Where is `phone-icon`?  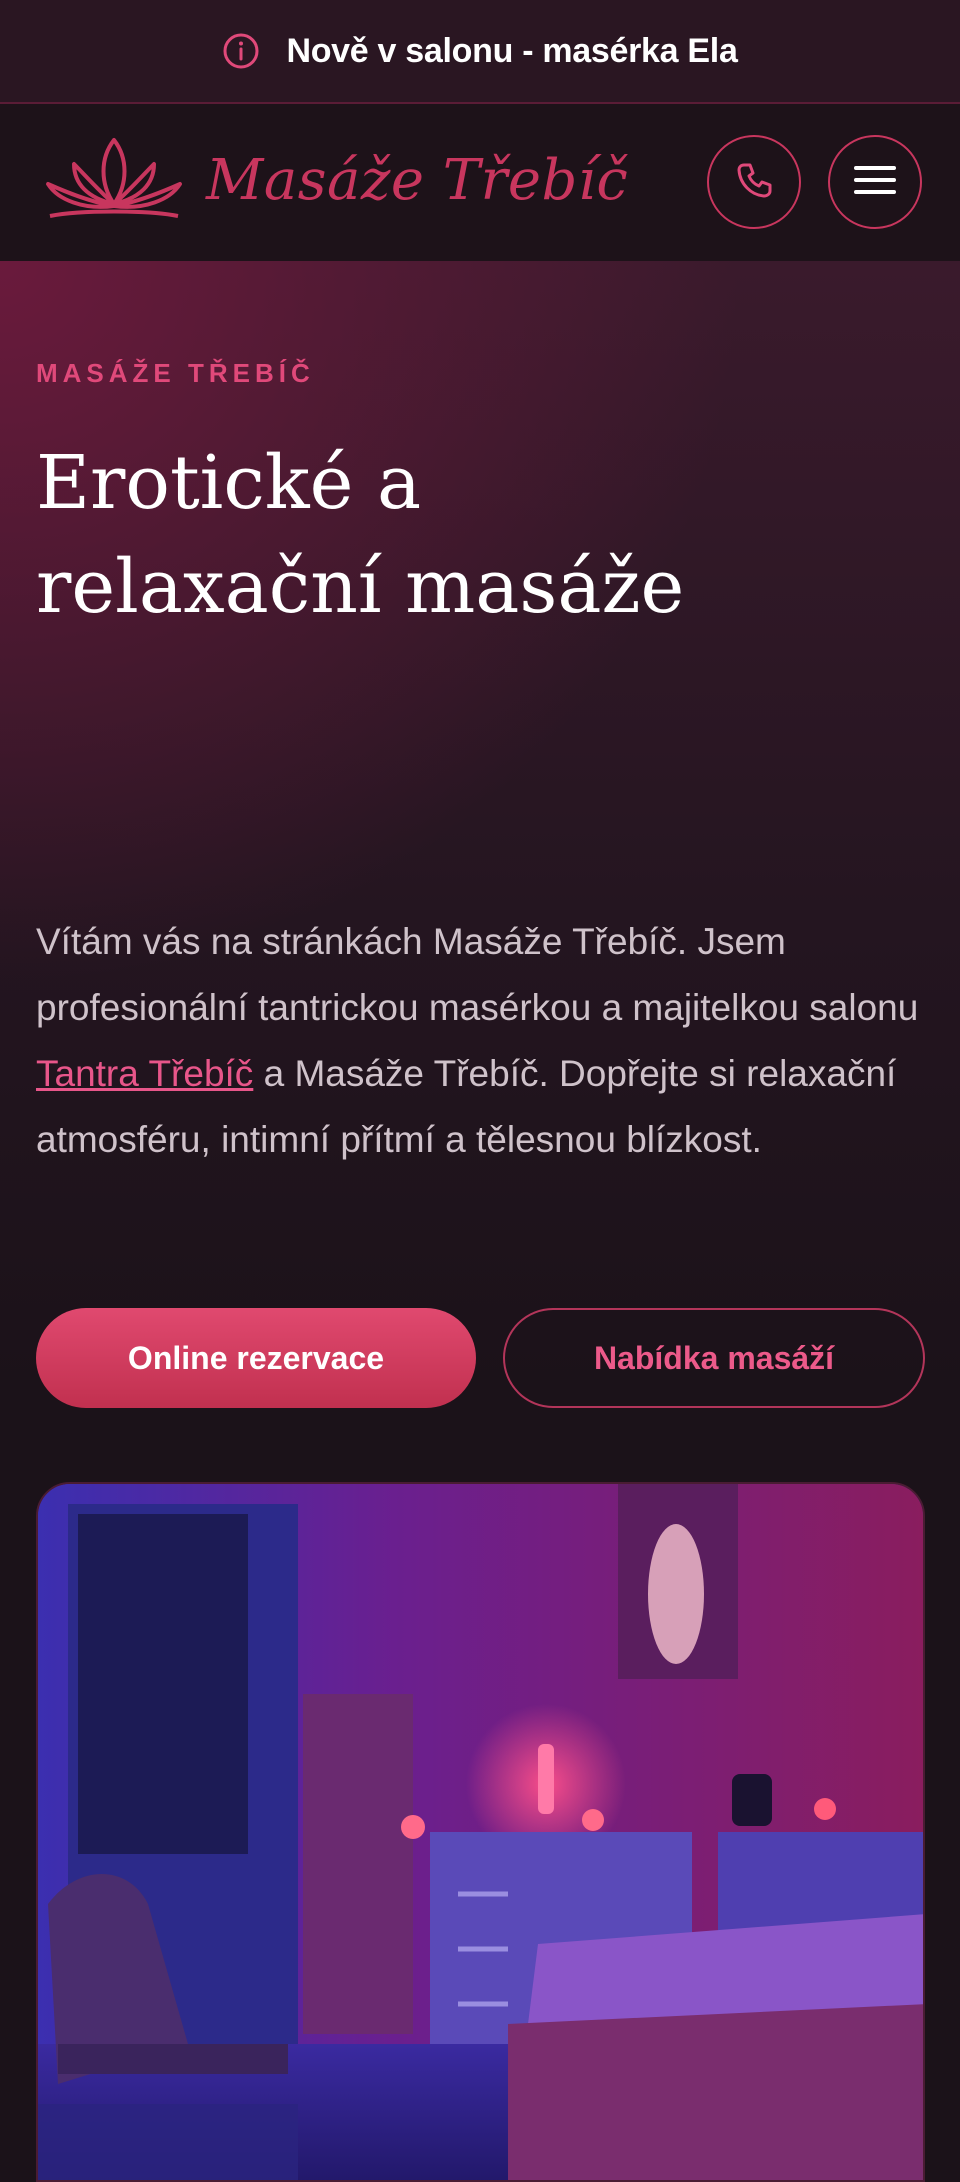 phone-icon is located at coordinates (754, 182).